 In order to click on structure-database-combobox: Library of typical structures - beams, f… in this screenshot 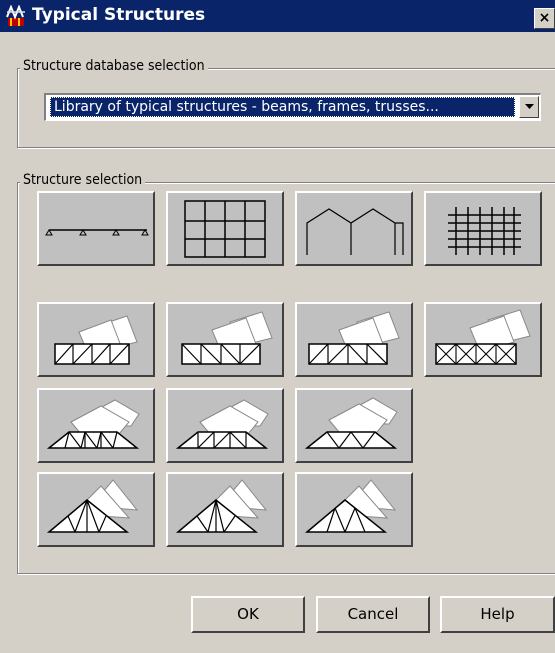, I will do `click(292, 107)`.